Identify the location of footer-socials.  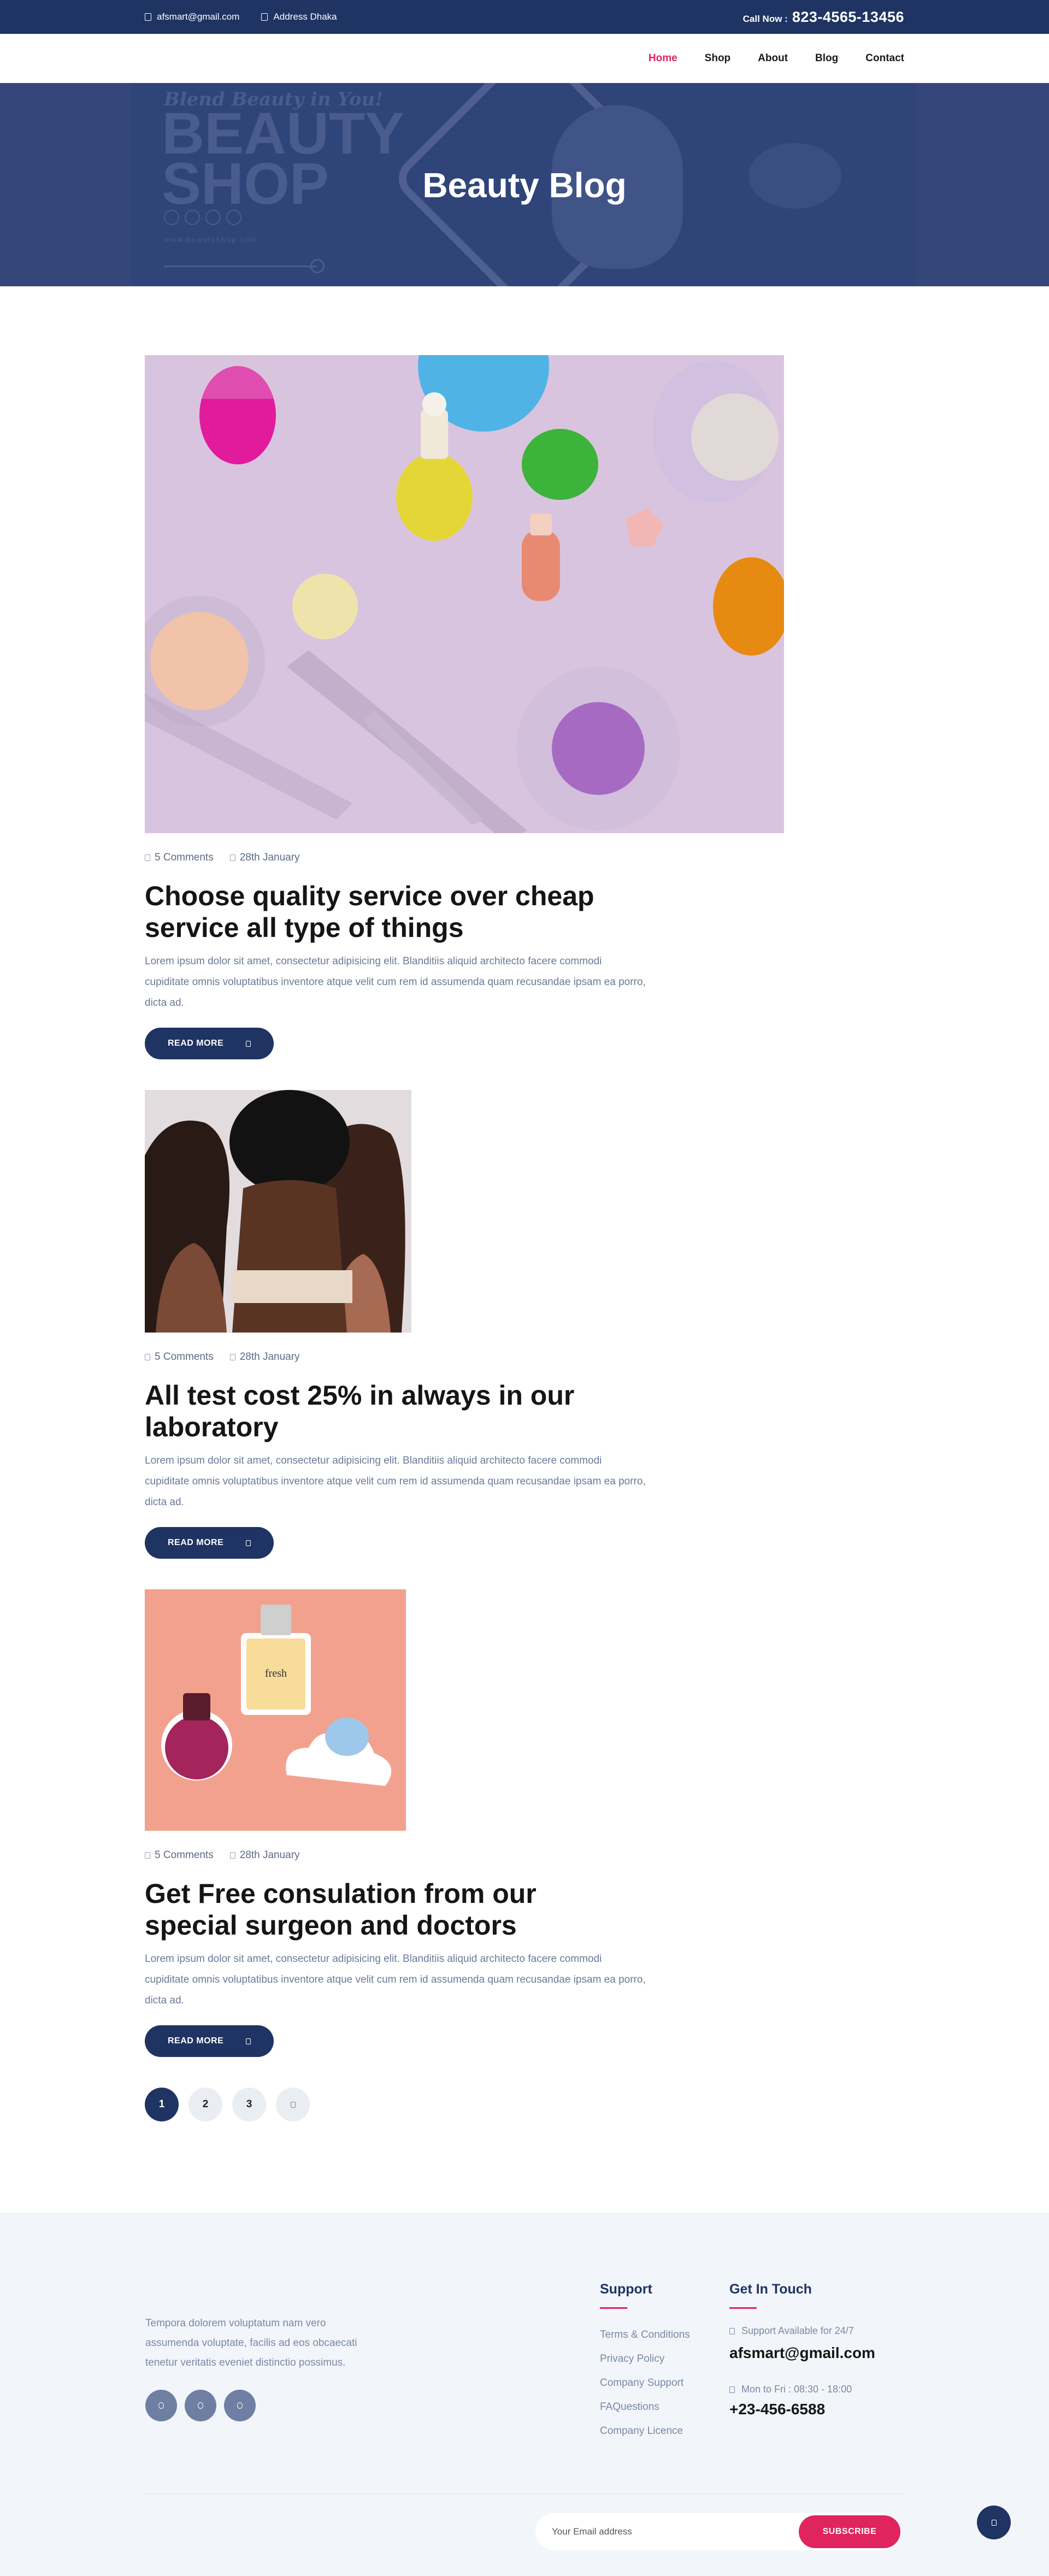
(201, 2405).